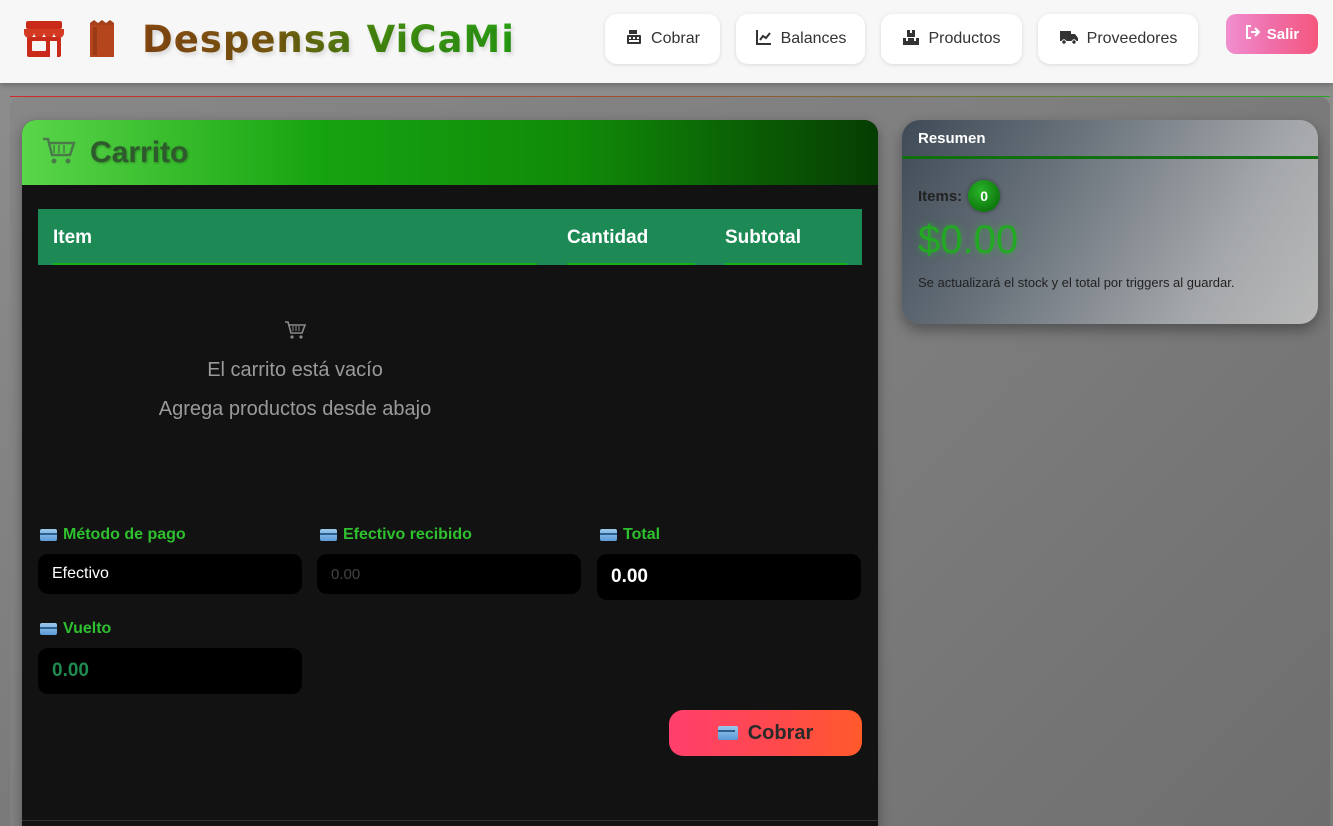 Image resolution: width=1333 pixels, height=826 pixels. Describe the element at coordinates (940, 196) in the screenshot. I see `items-label: Items:` at that location.